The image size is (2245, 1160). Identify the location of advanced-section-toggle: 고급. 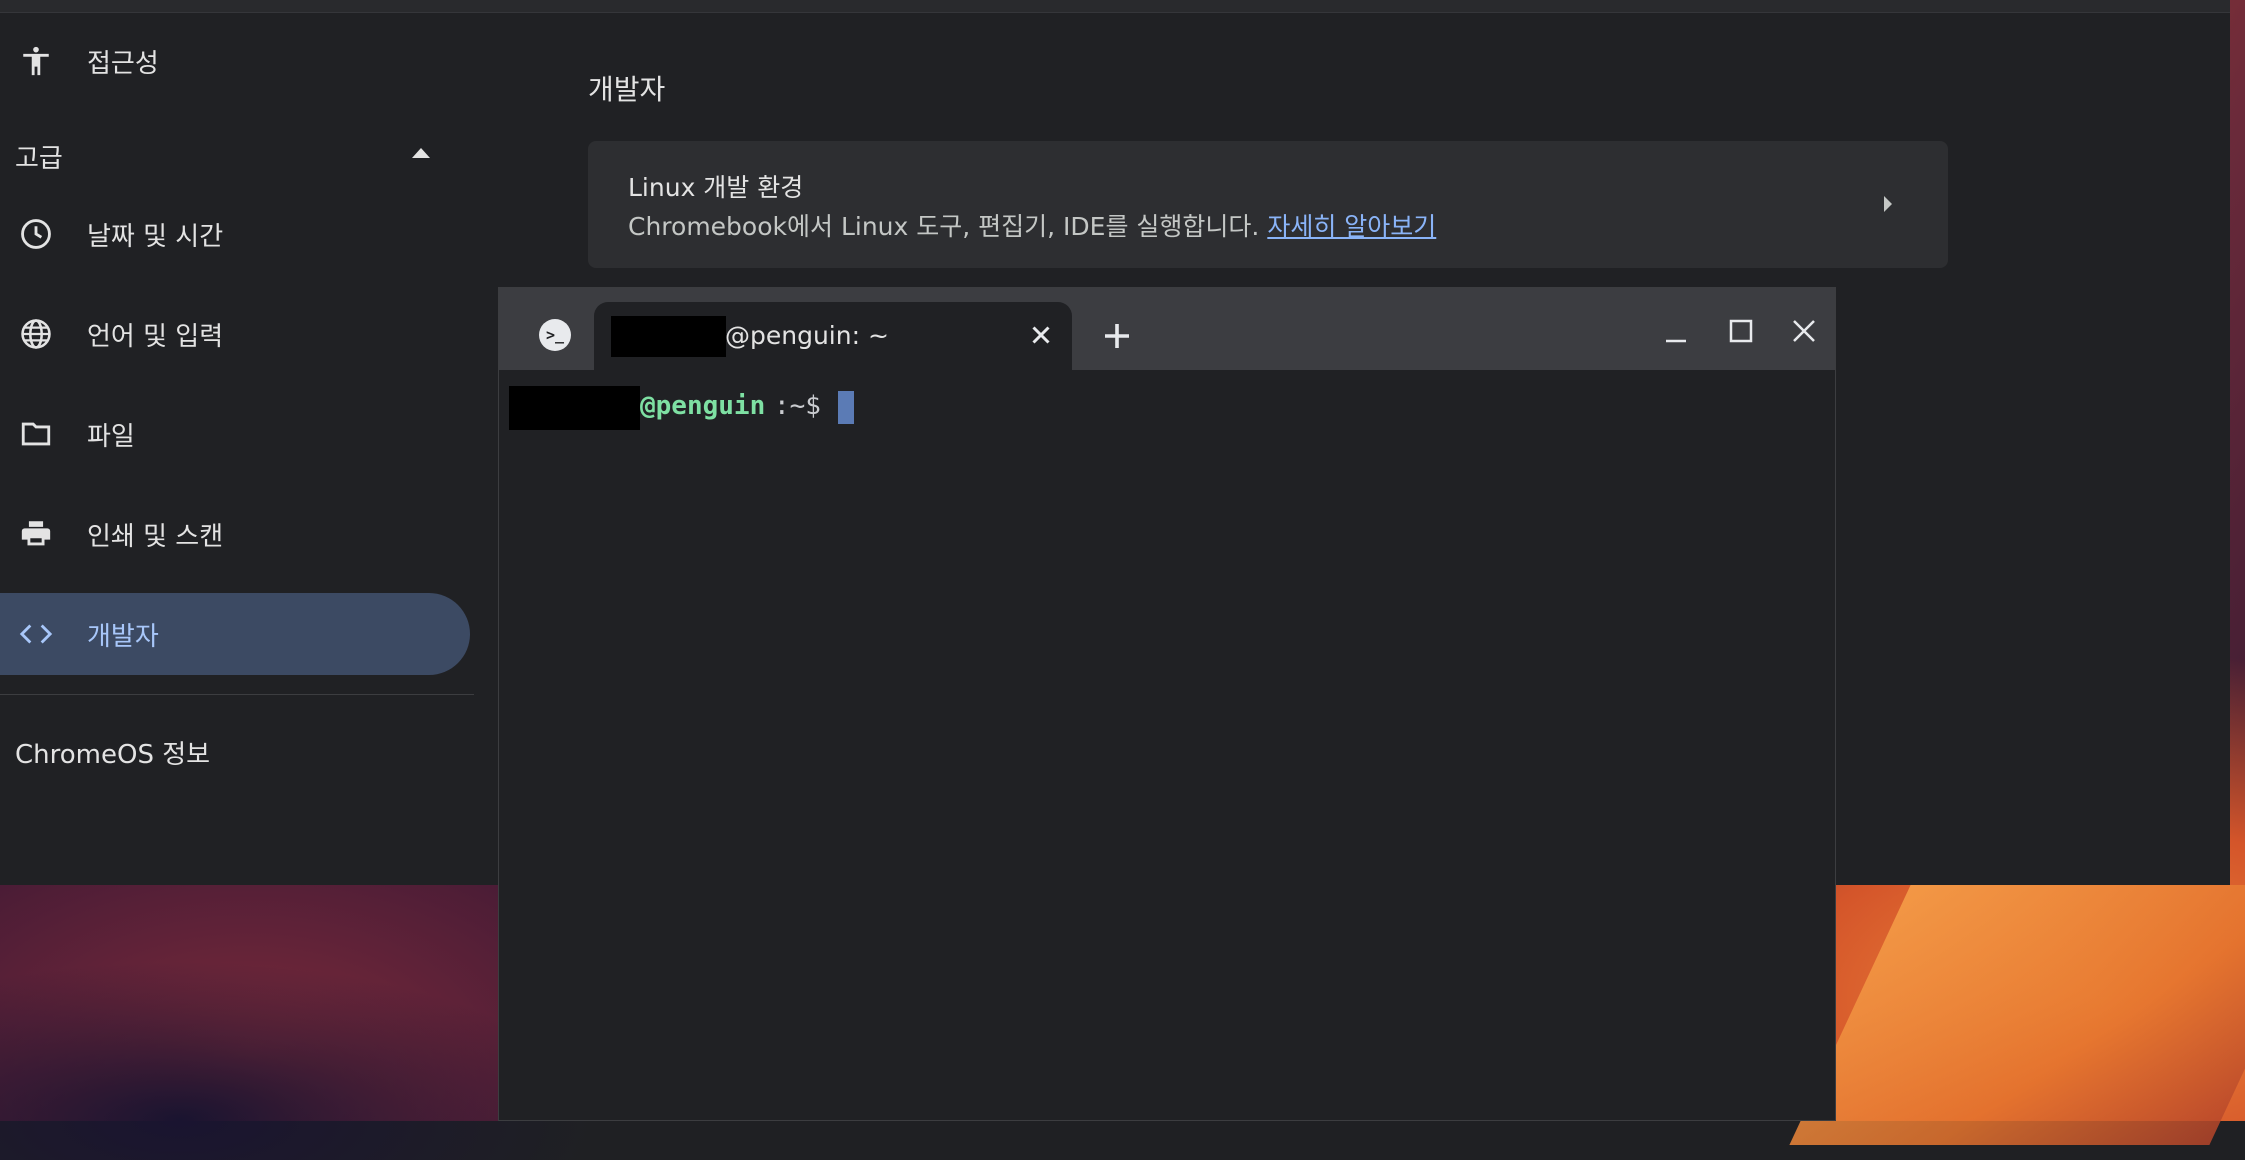
(225, 158).